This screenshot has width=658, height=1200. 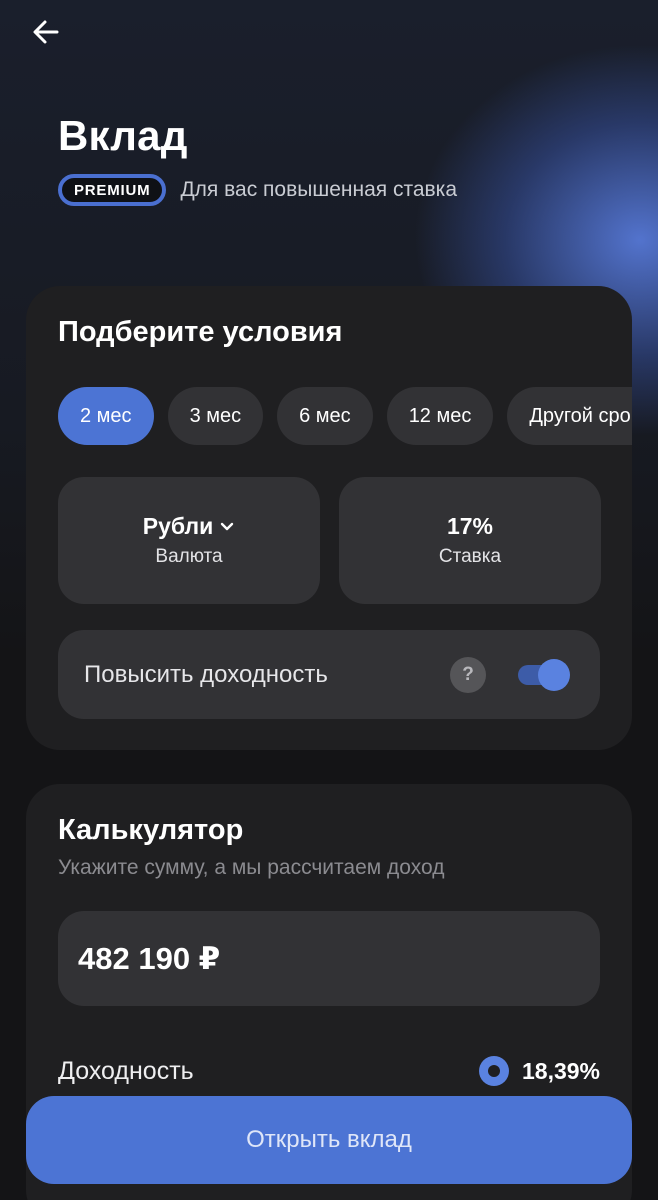 I want to click on currency-value: Рубли, so click(x=178, y=526).